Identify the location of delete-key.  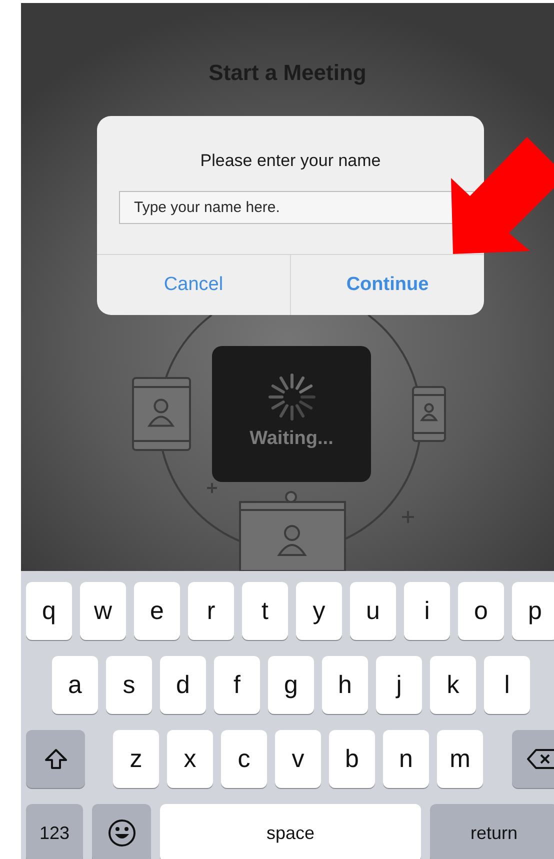
(533, 759).